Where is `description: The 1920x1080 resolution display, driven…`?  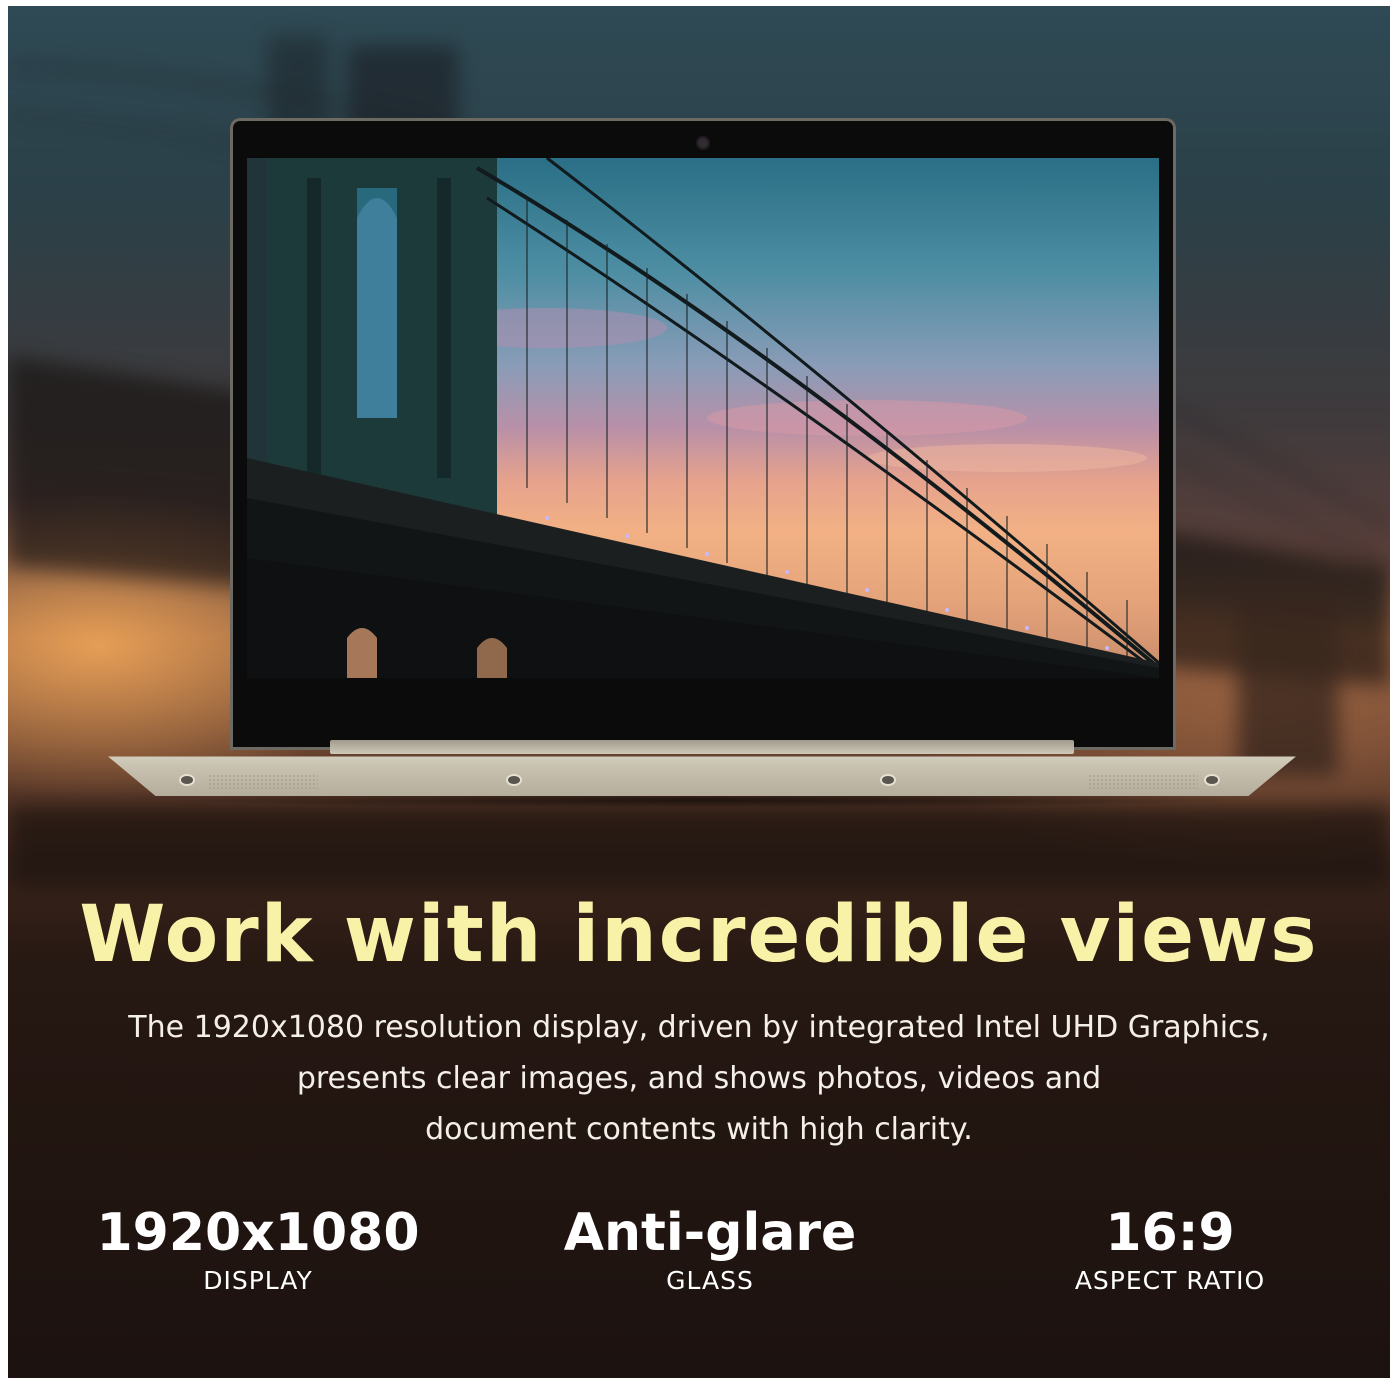 description: The 1920x1080 resolution display, driven… is located at coordinates (699, 1078).